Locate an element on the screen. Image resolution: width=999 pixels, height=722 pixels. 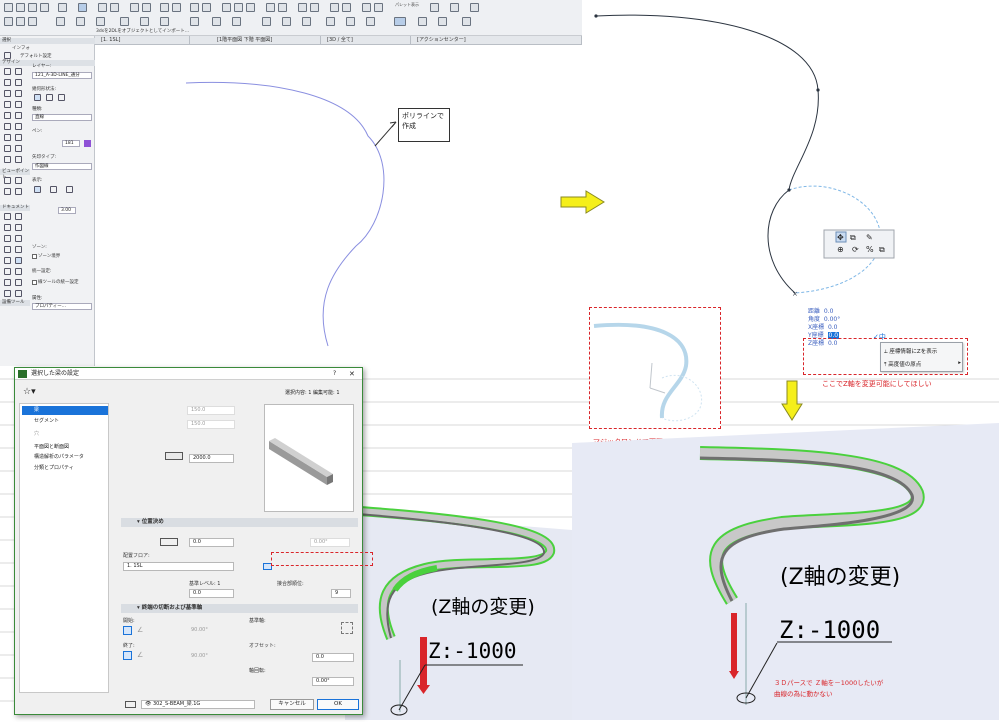
line-style-2-icon is located at coordinates (53, 189).